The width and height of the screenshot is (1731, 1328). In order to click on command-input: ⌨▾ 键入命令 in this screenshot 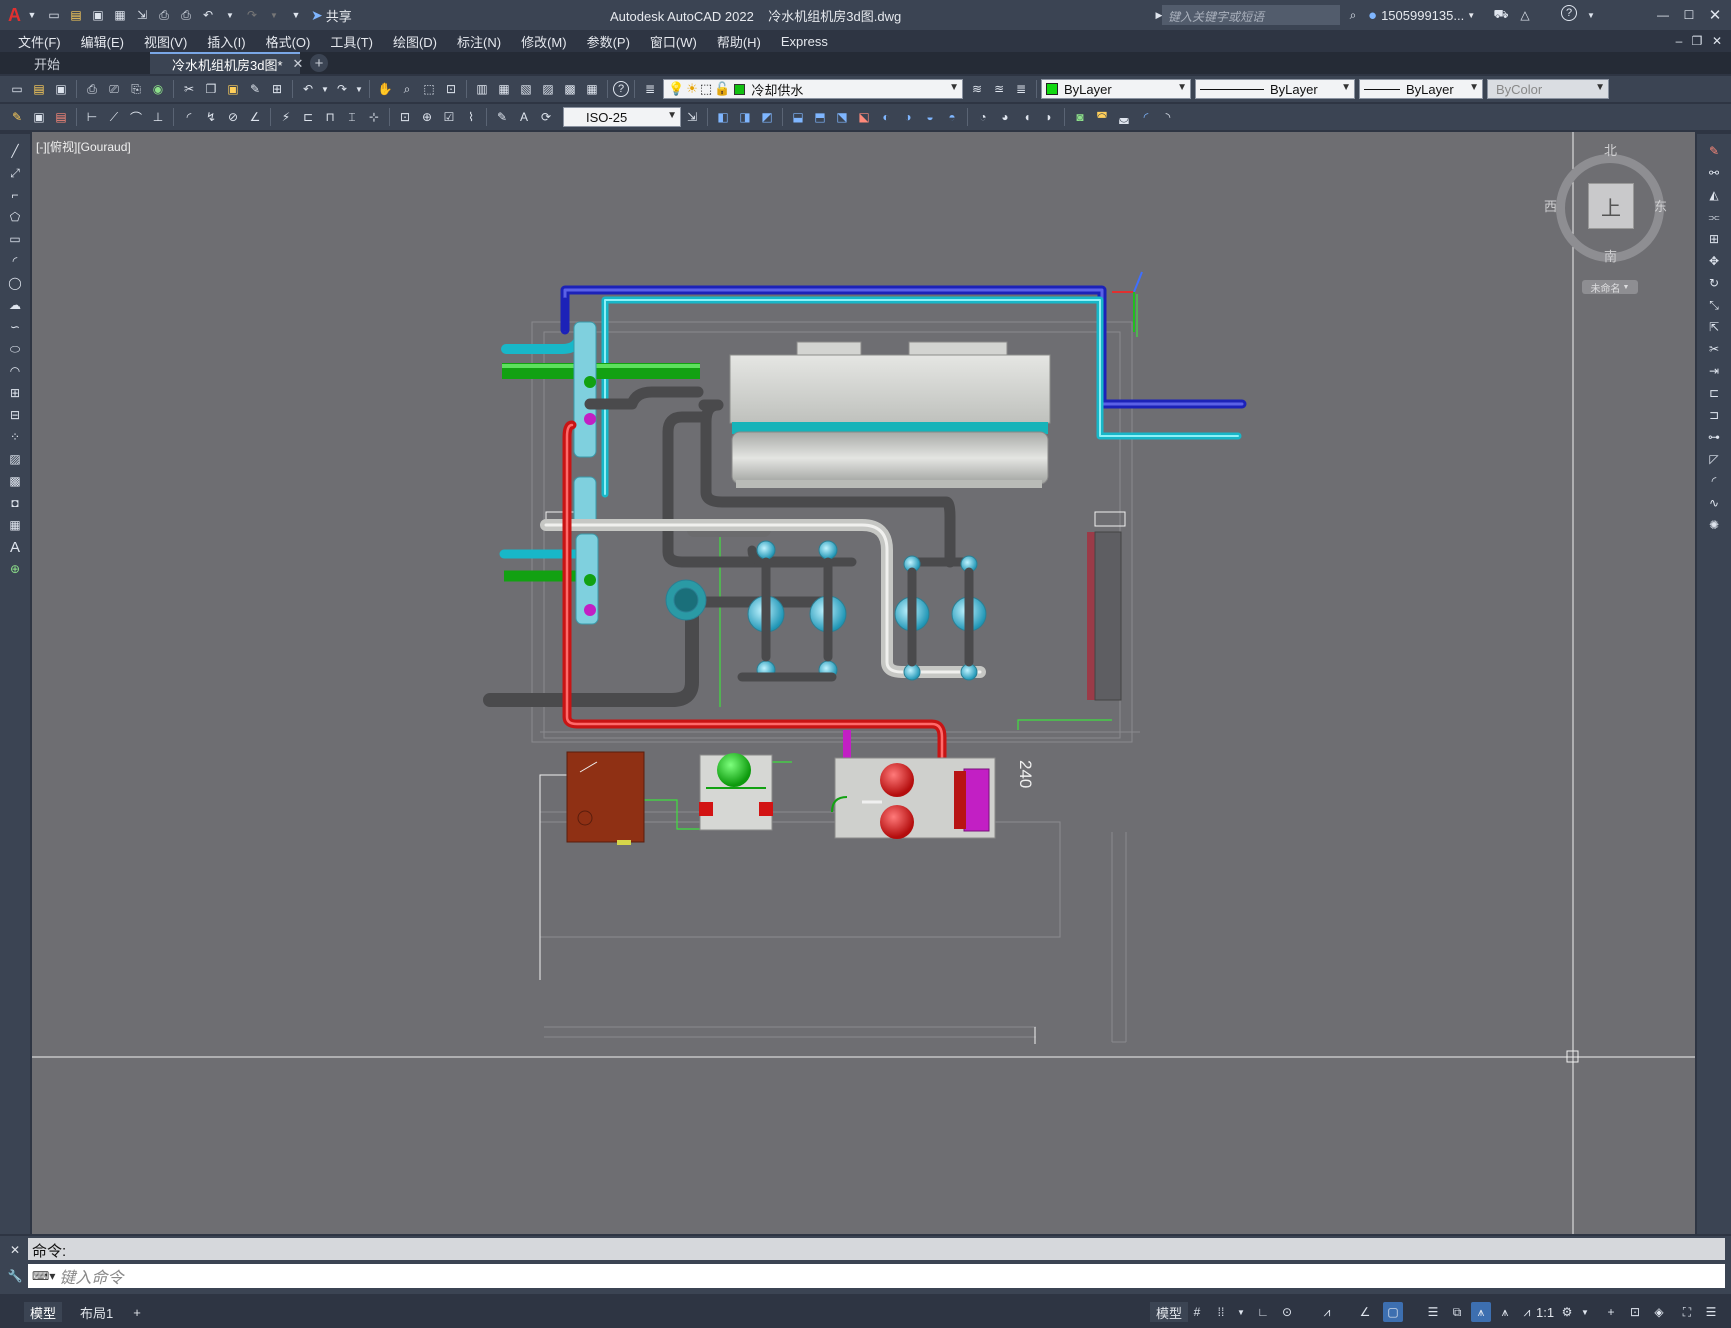, I will do `click(876, 1276)`.